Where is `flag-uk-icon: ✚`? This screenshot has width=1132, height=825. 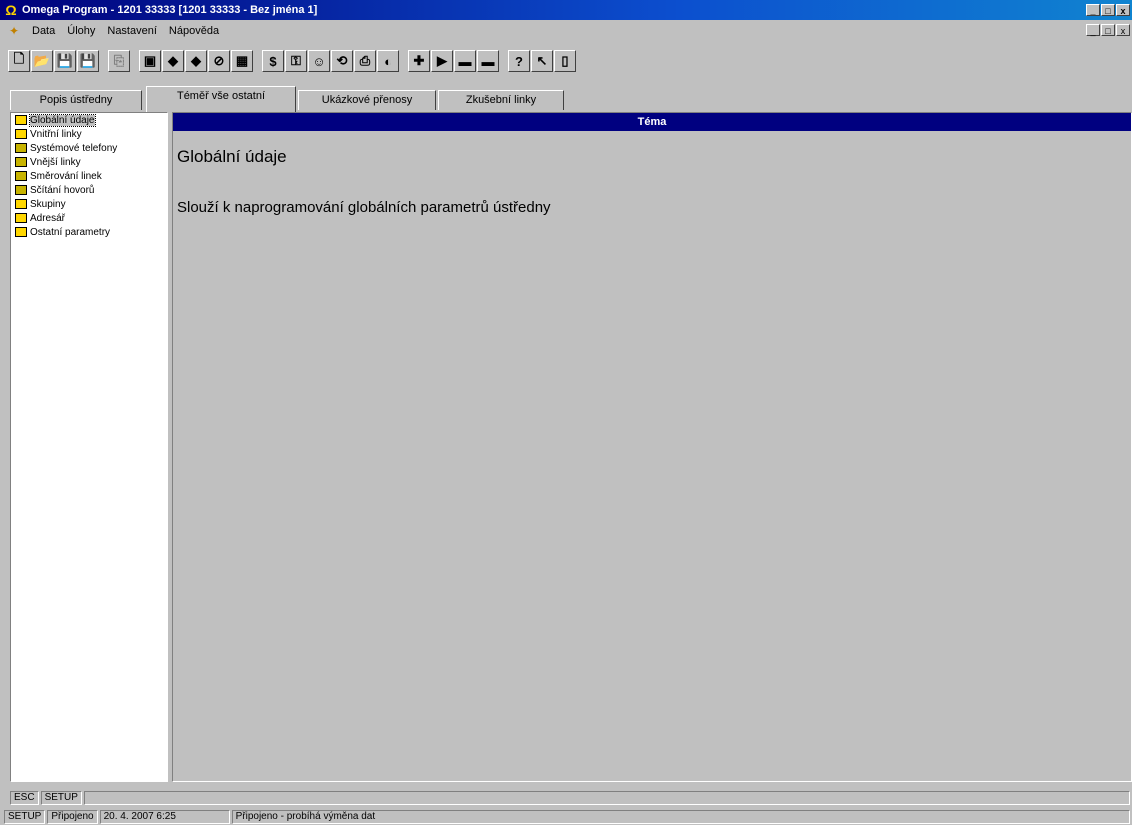
flag-uk-icon: ✚ is located at coordinates (419, 61).